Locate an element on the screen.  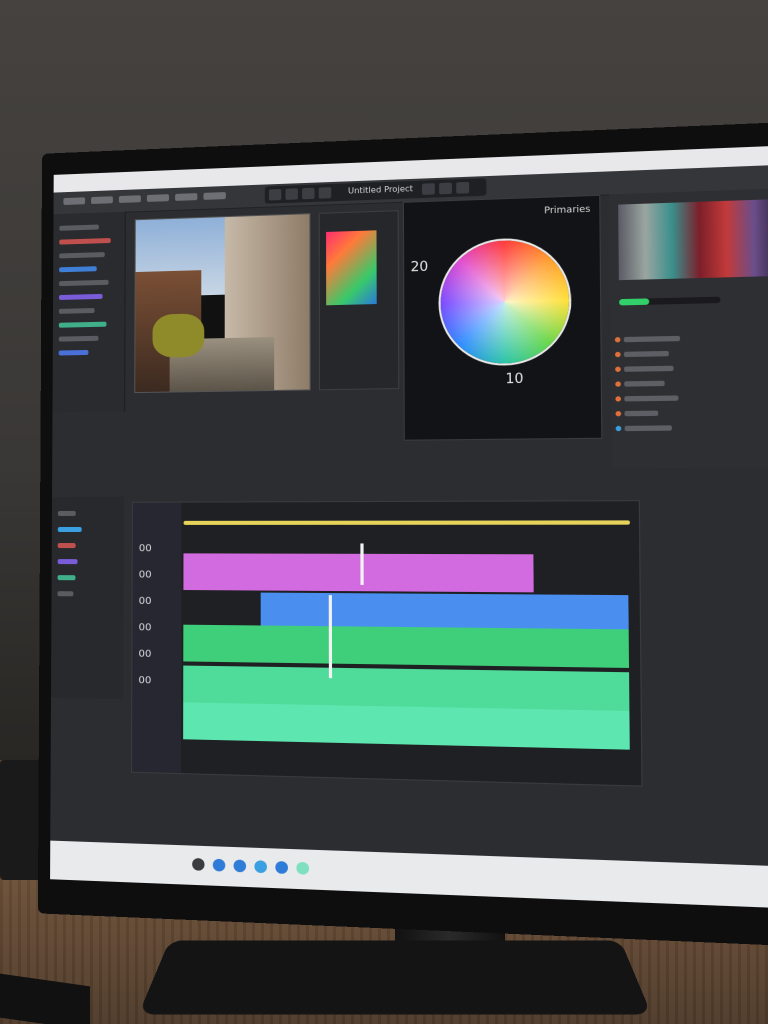
clip-magenta is located at coordinates (358, 573).